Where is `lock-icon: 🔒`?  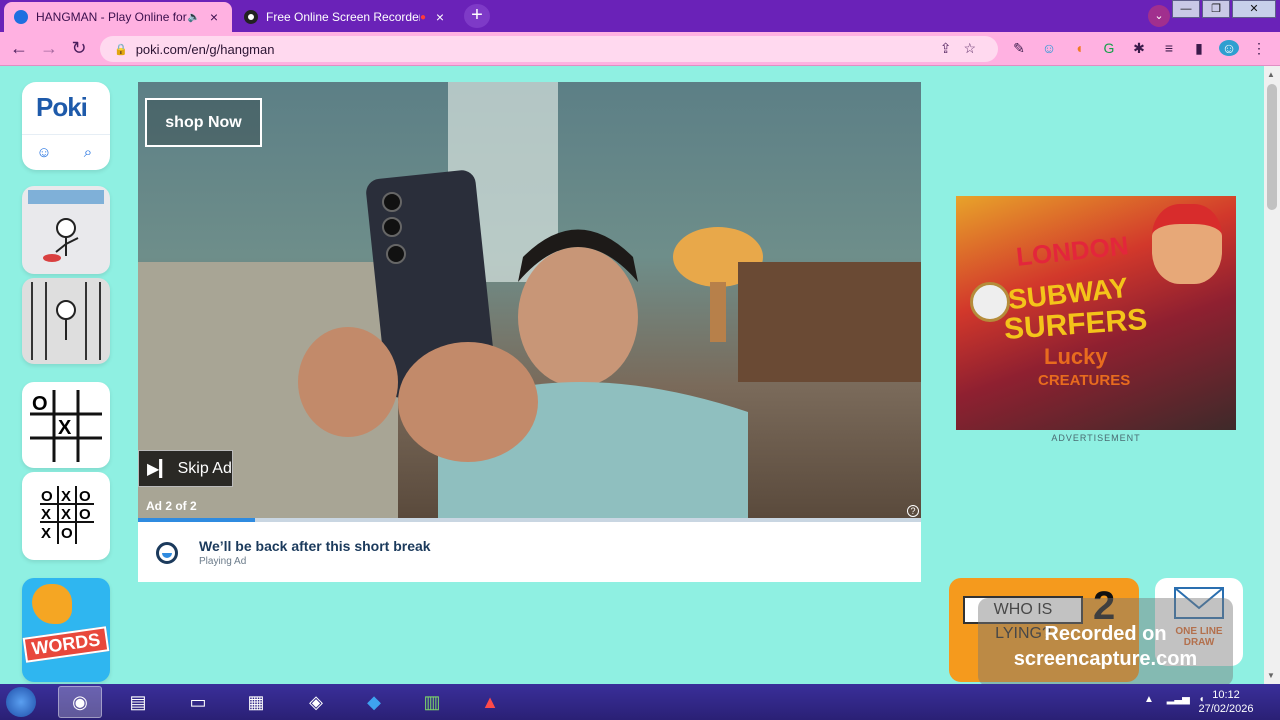
lock-icon: 🔒 is located at coordinates (121, 49).